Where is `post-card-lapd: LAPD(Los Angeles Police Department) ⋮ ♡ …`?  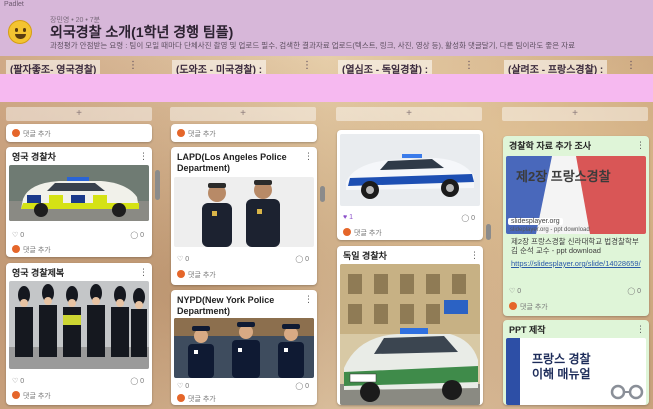 post-card-lapd: LAPD(Los Angeles Police Department) ⋮ ♡ … is located at coordinates (244, 216).